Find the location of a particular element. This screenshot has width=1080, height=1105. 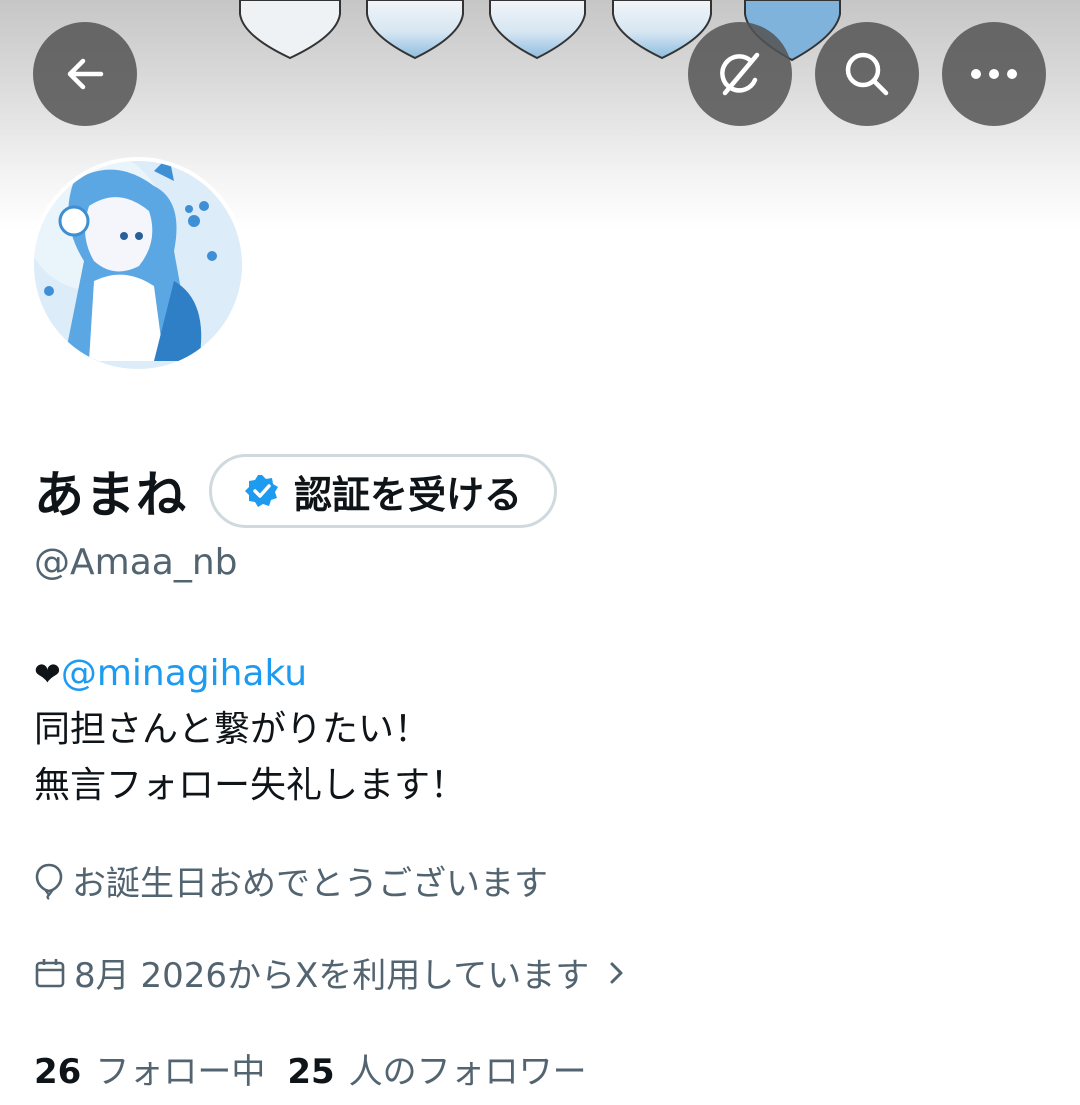

bio-line-1: ❤@minagihaku is located at coordinates (250, 674).